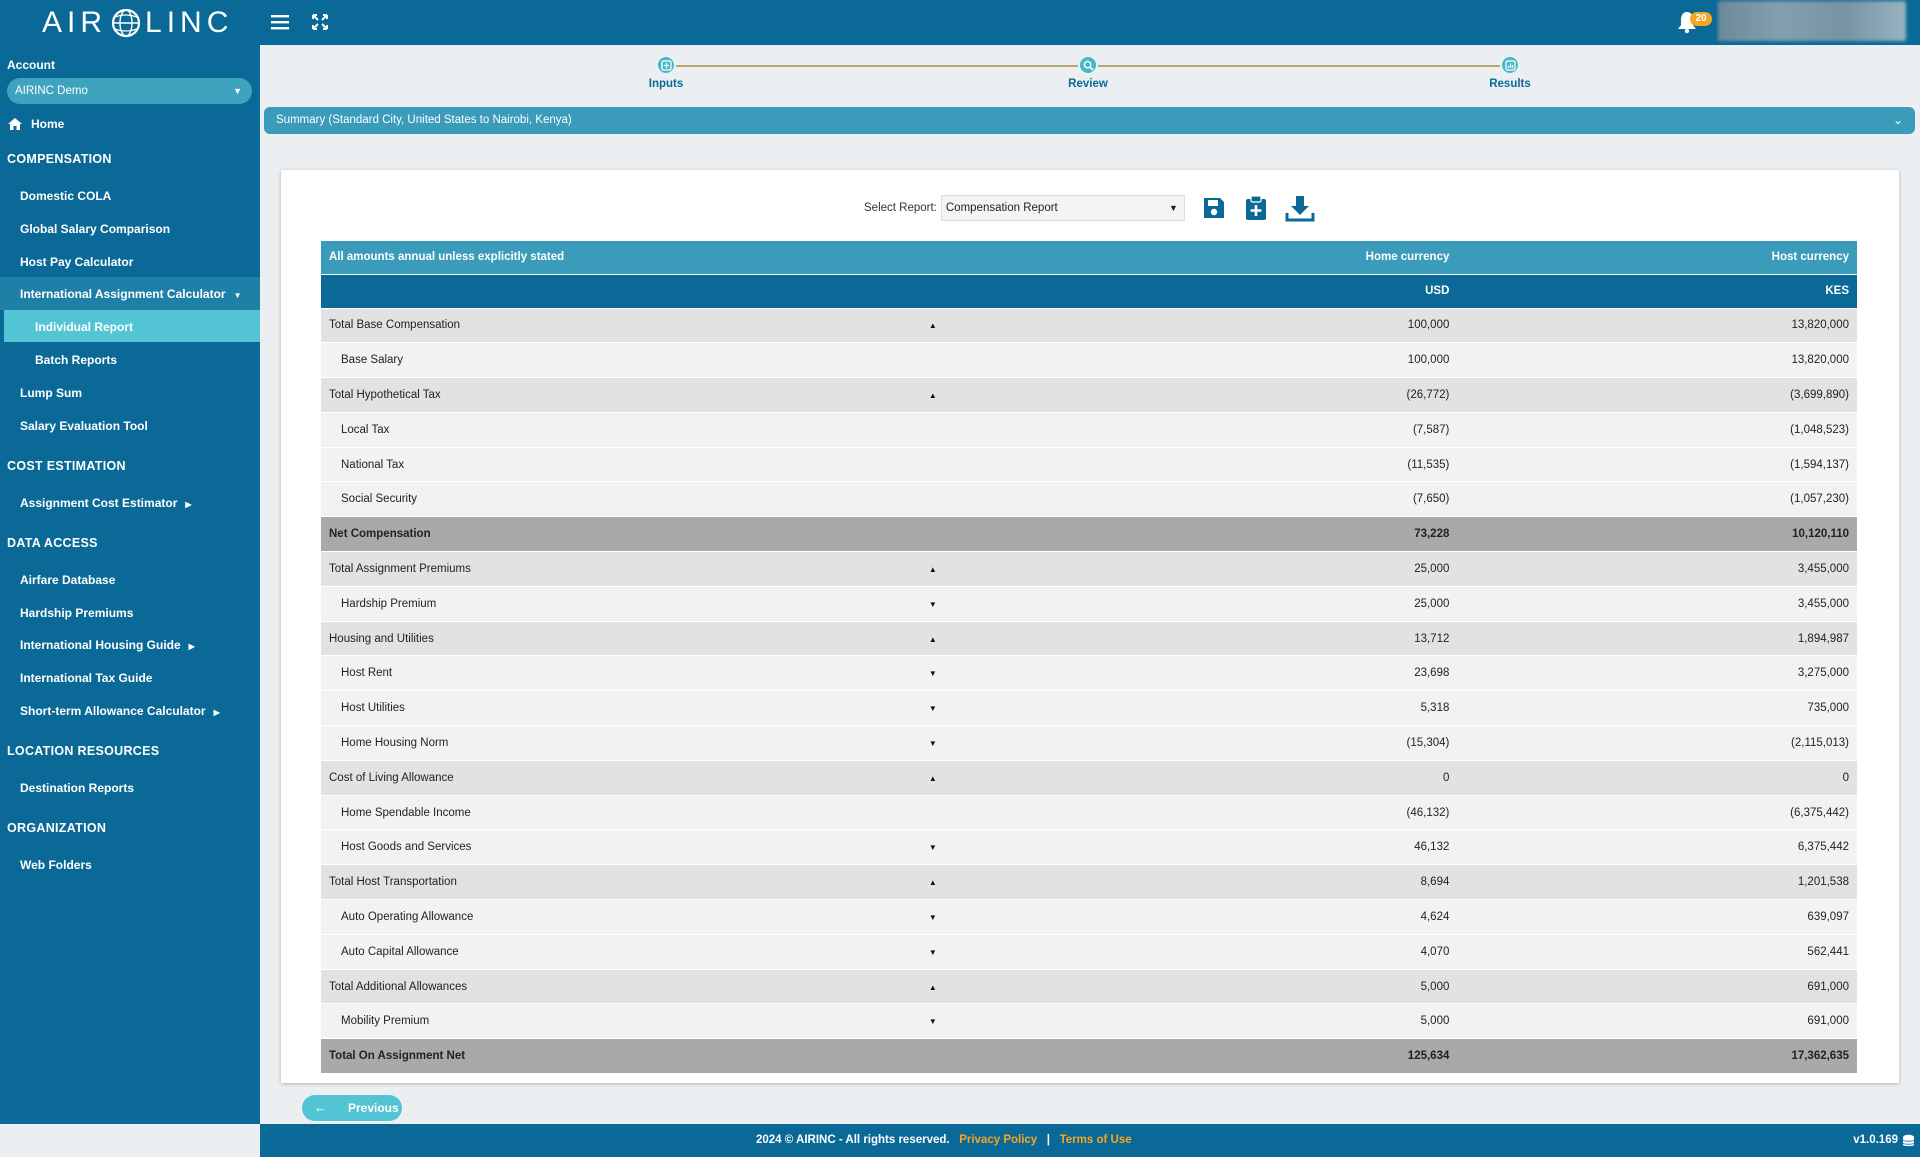 This screenshot has height=1157, width=1920. Describe the element at coordinates (131, 294) in the screenshot. I see `sidebar-item-international-assignment-calculator: International Assignment Calculator ▼` at that location.